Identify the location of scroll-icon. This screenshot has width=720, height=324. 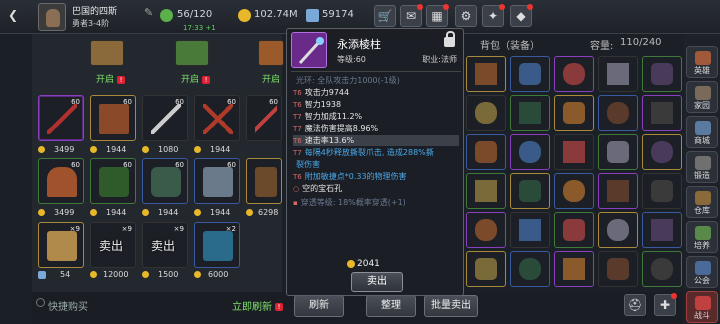
(62, 246).